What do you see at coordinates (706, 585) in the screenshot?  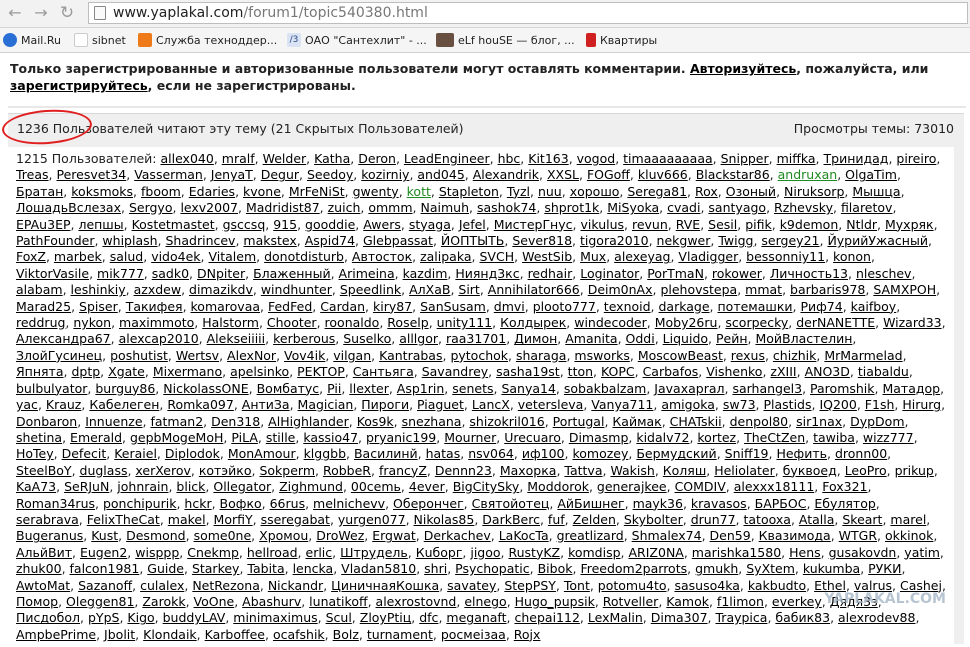 I see `user-link: sasuso4ka` at bounding box center [706, 585].